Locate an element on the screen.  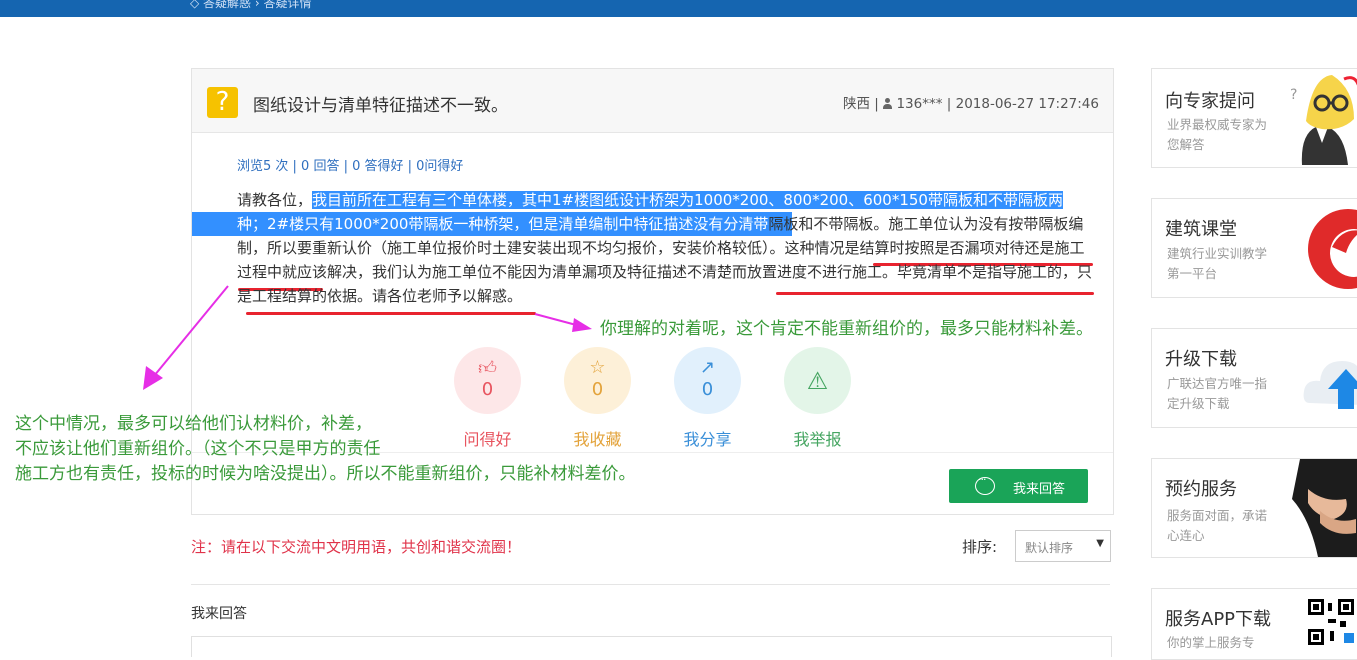
sidebar-title: 预约服务 is located at coordinates (1201, 489).